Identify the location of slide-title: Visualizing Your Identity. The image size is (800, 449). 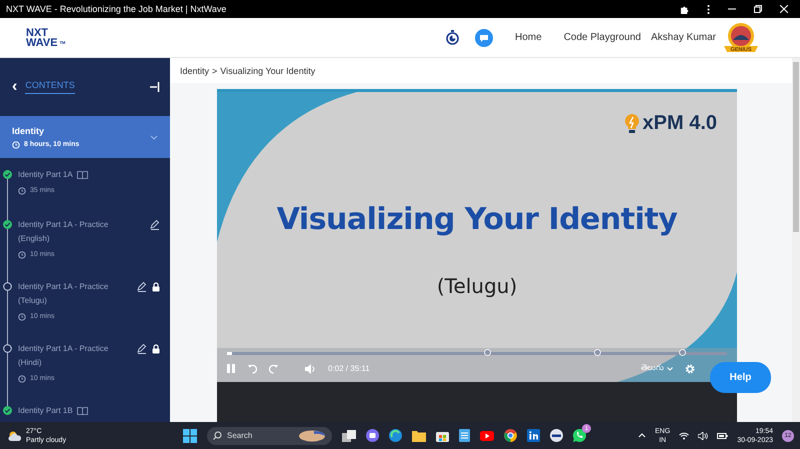
(477, 219).